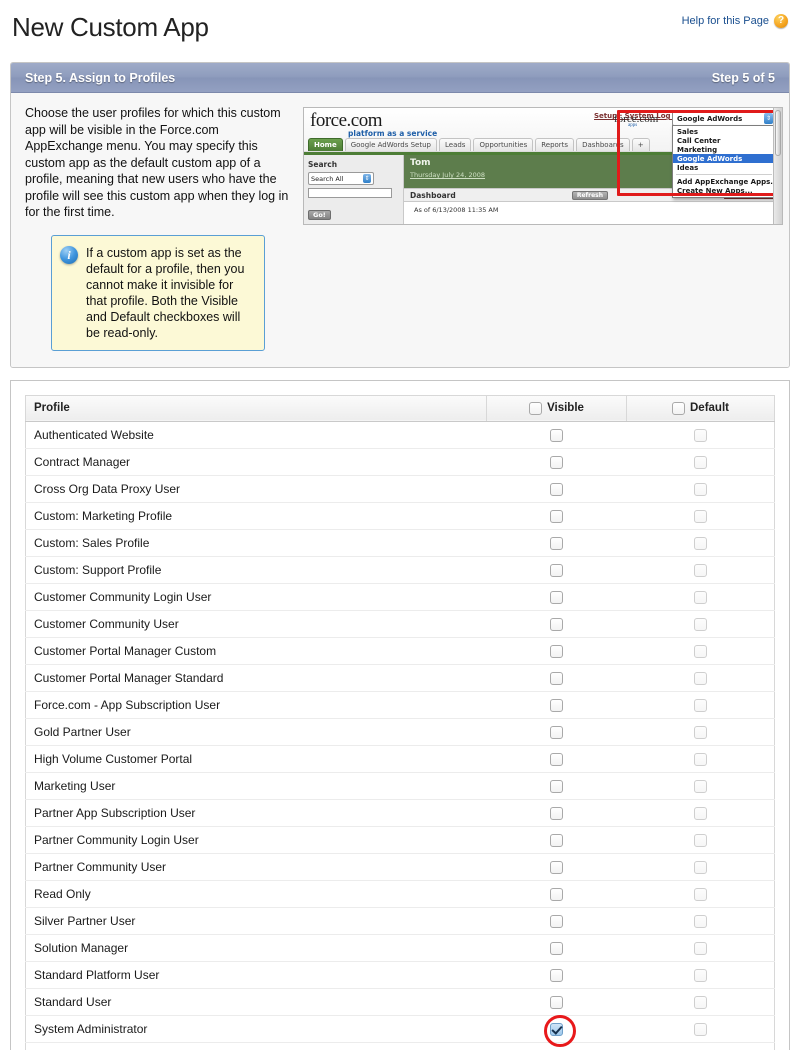 This screenshot has width=800, height=1050. I want to click on thumb-app-item-ideas: Ideas, so click(688, 167).